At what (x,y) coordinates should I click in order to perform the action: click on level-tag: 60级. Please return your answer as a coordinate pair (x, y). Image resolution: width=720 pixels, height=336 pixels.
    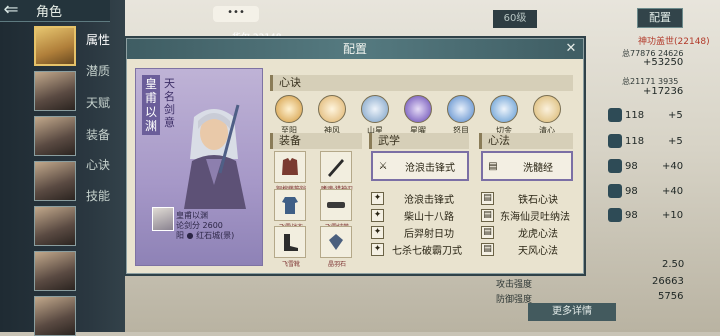
    Looking at the image, I should click on (515, 19).